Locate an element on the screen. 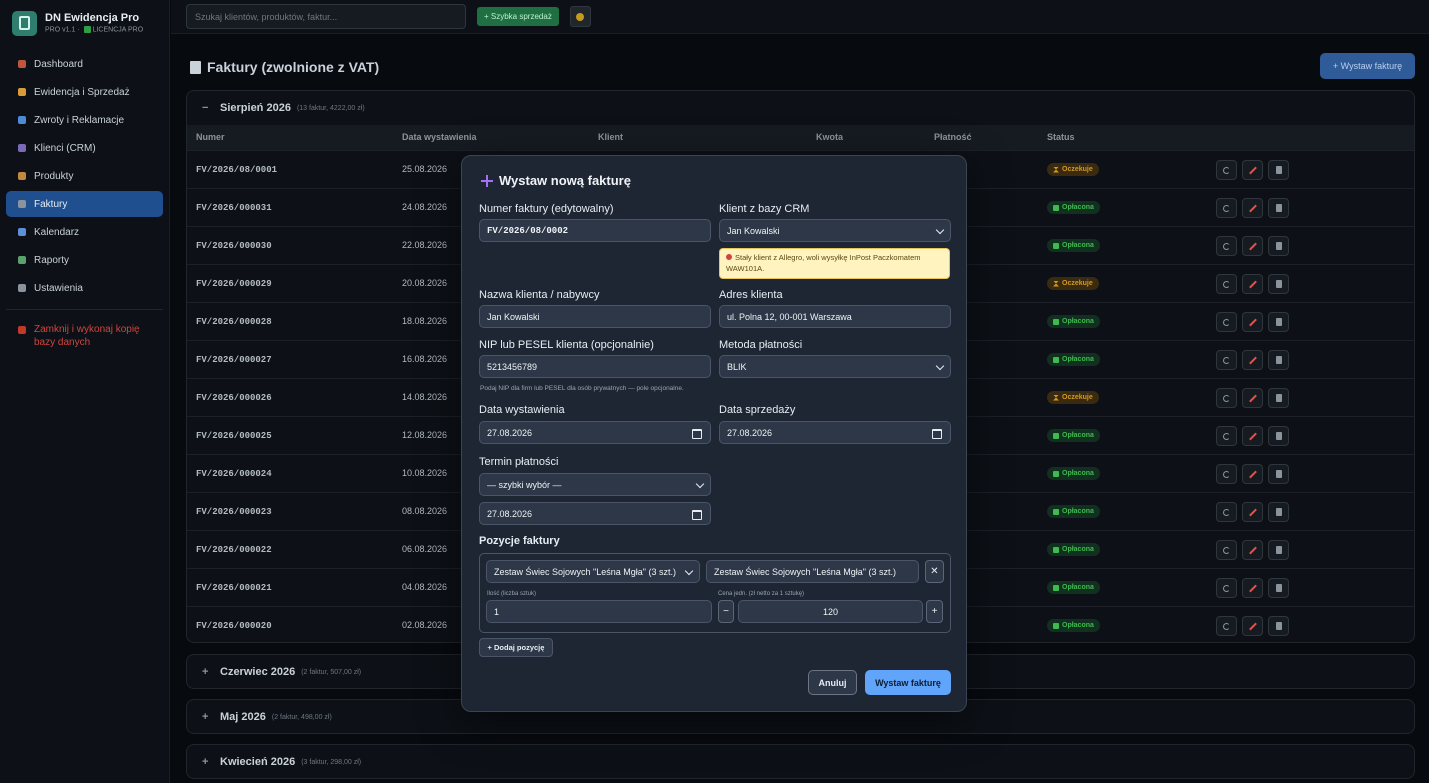  sidebar-item-ustawienia: Ustawienia is located at coordinates (84, 288).